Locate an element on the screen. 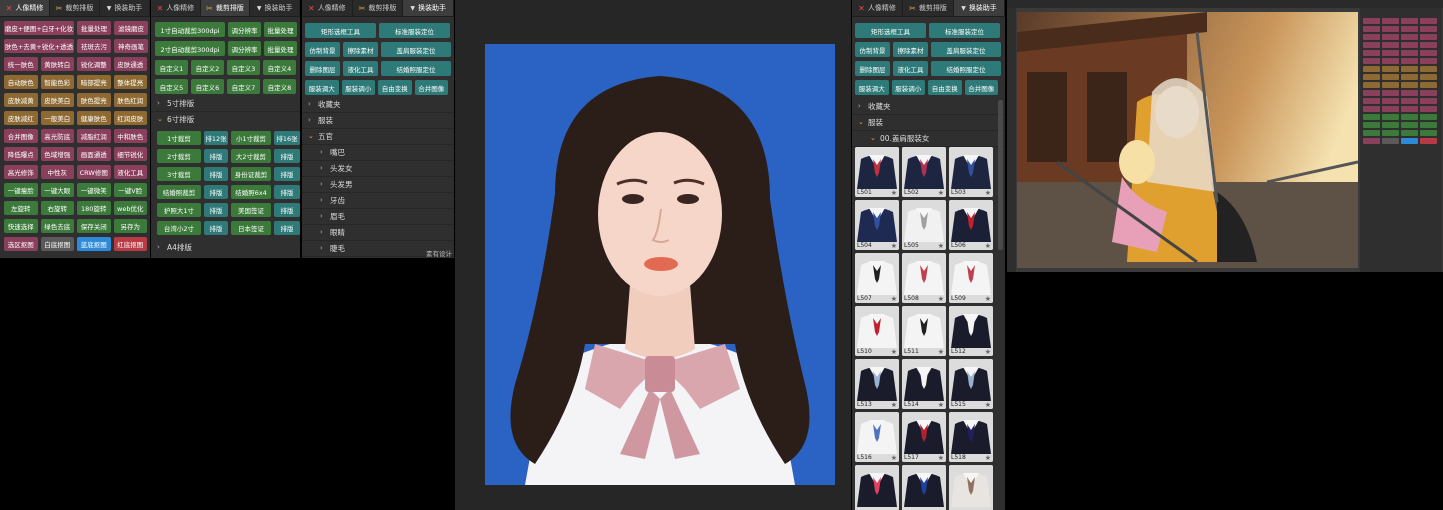 The width and height of the screenshot is (1443, 510). tab-crop-layout: ✂ 裁剪排版 is located at coordinates (225, 8).